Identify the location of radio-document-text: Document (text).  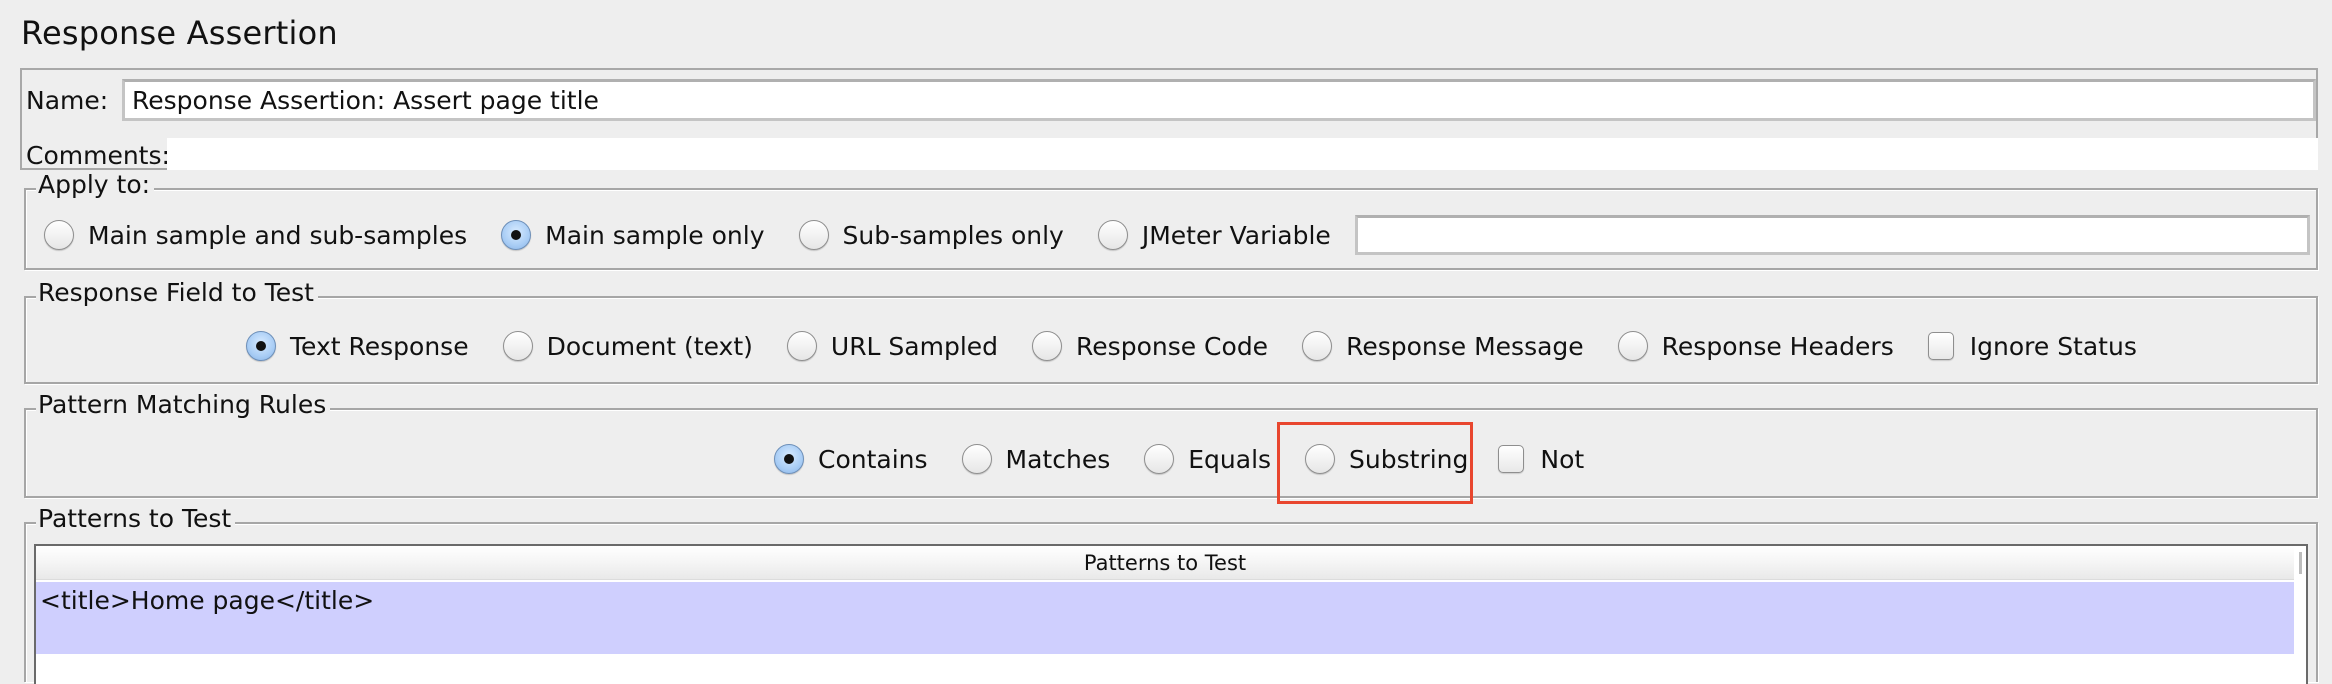
(627, 346).